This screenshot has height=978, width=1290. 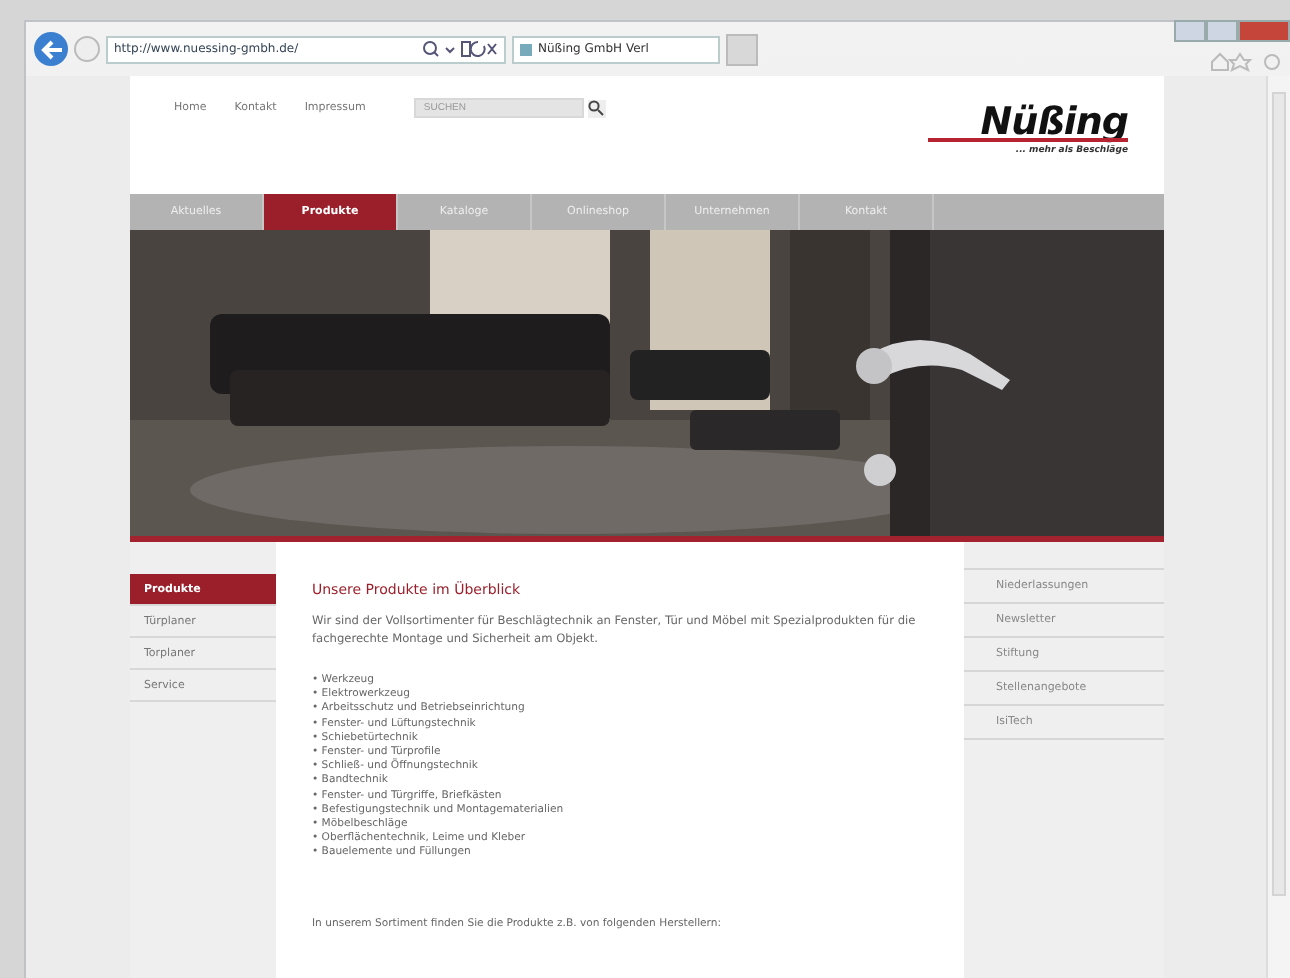 I want to click on search-button, so click(x=596, y=108).